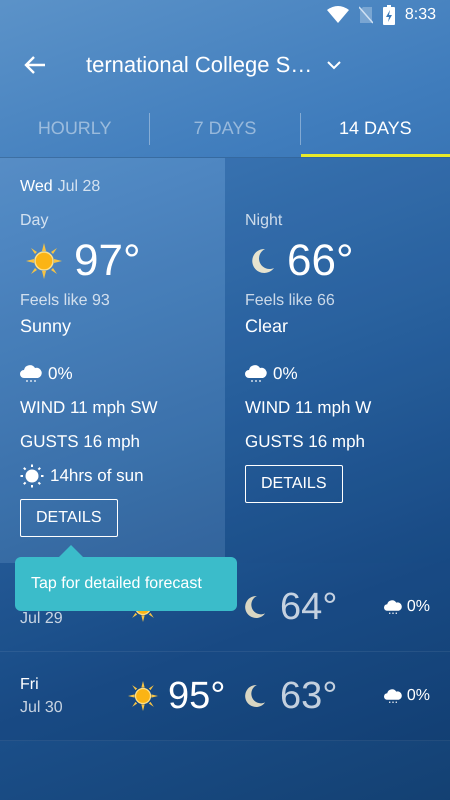  I want to click on wifi-icon, so click(337, 15).